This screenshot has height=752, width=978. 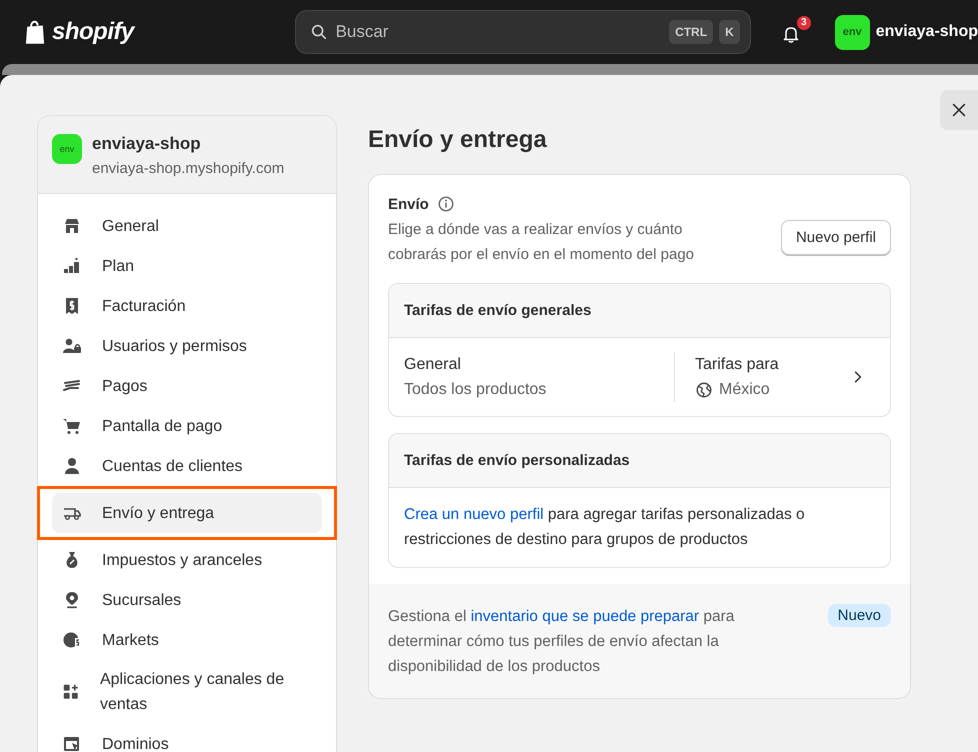 What do you see at coordinates (729, 32) in the screenshot?
I see `shortcut-key: K` at bounding box center [729, 32].